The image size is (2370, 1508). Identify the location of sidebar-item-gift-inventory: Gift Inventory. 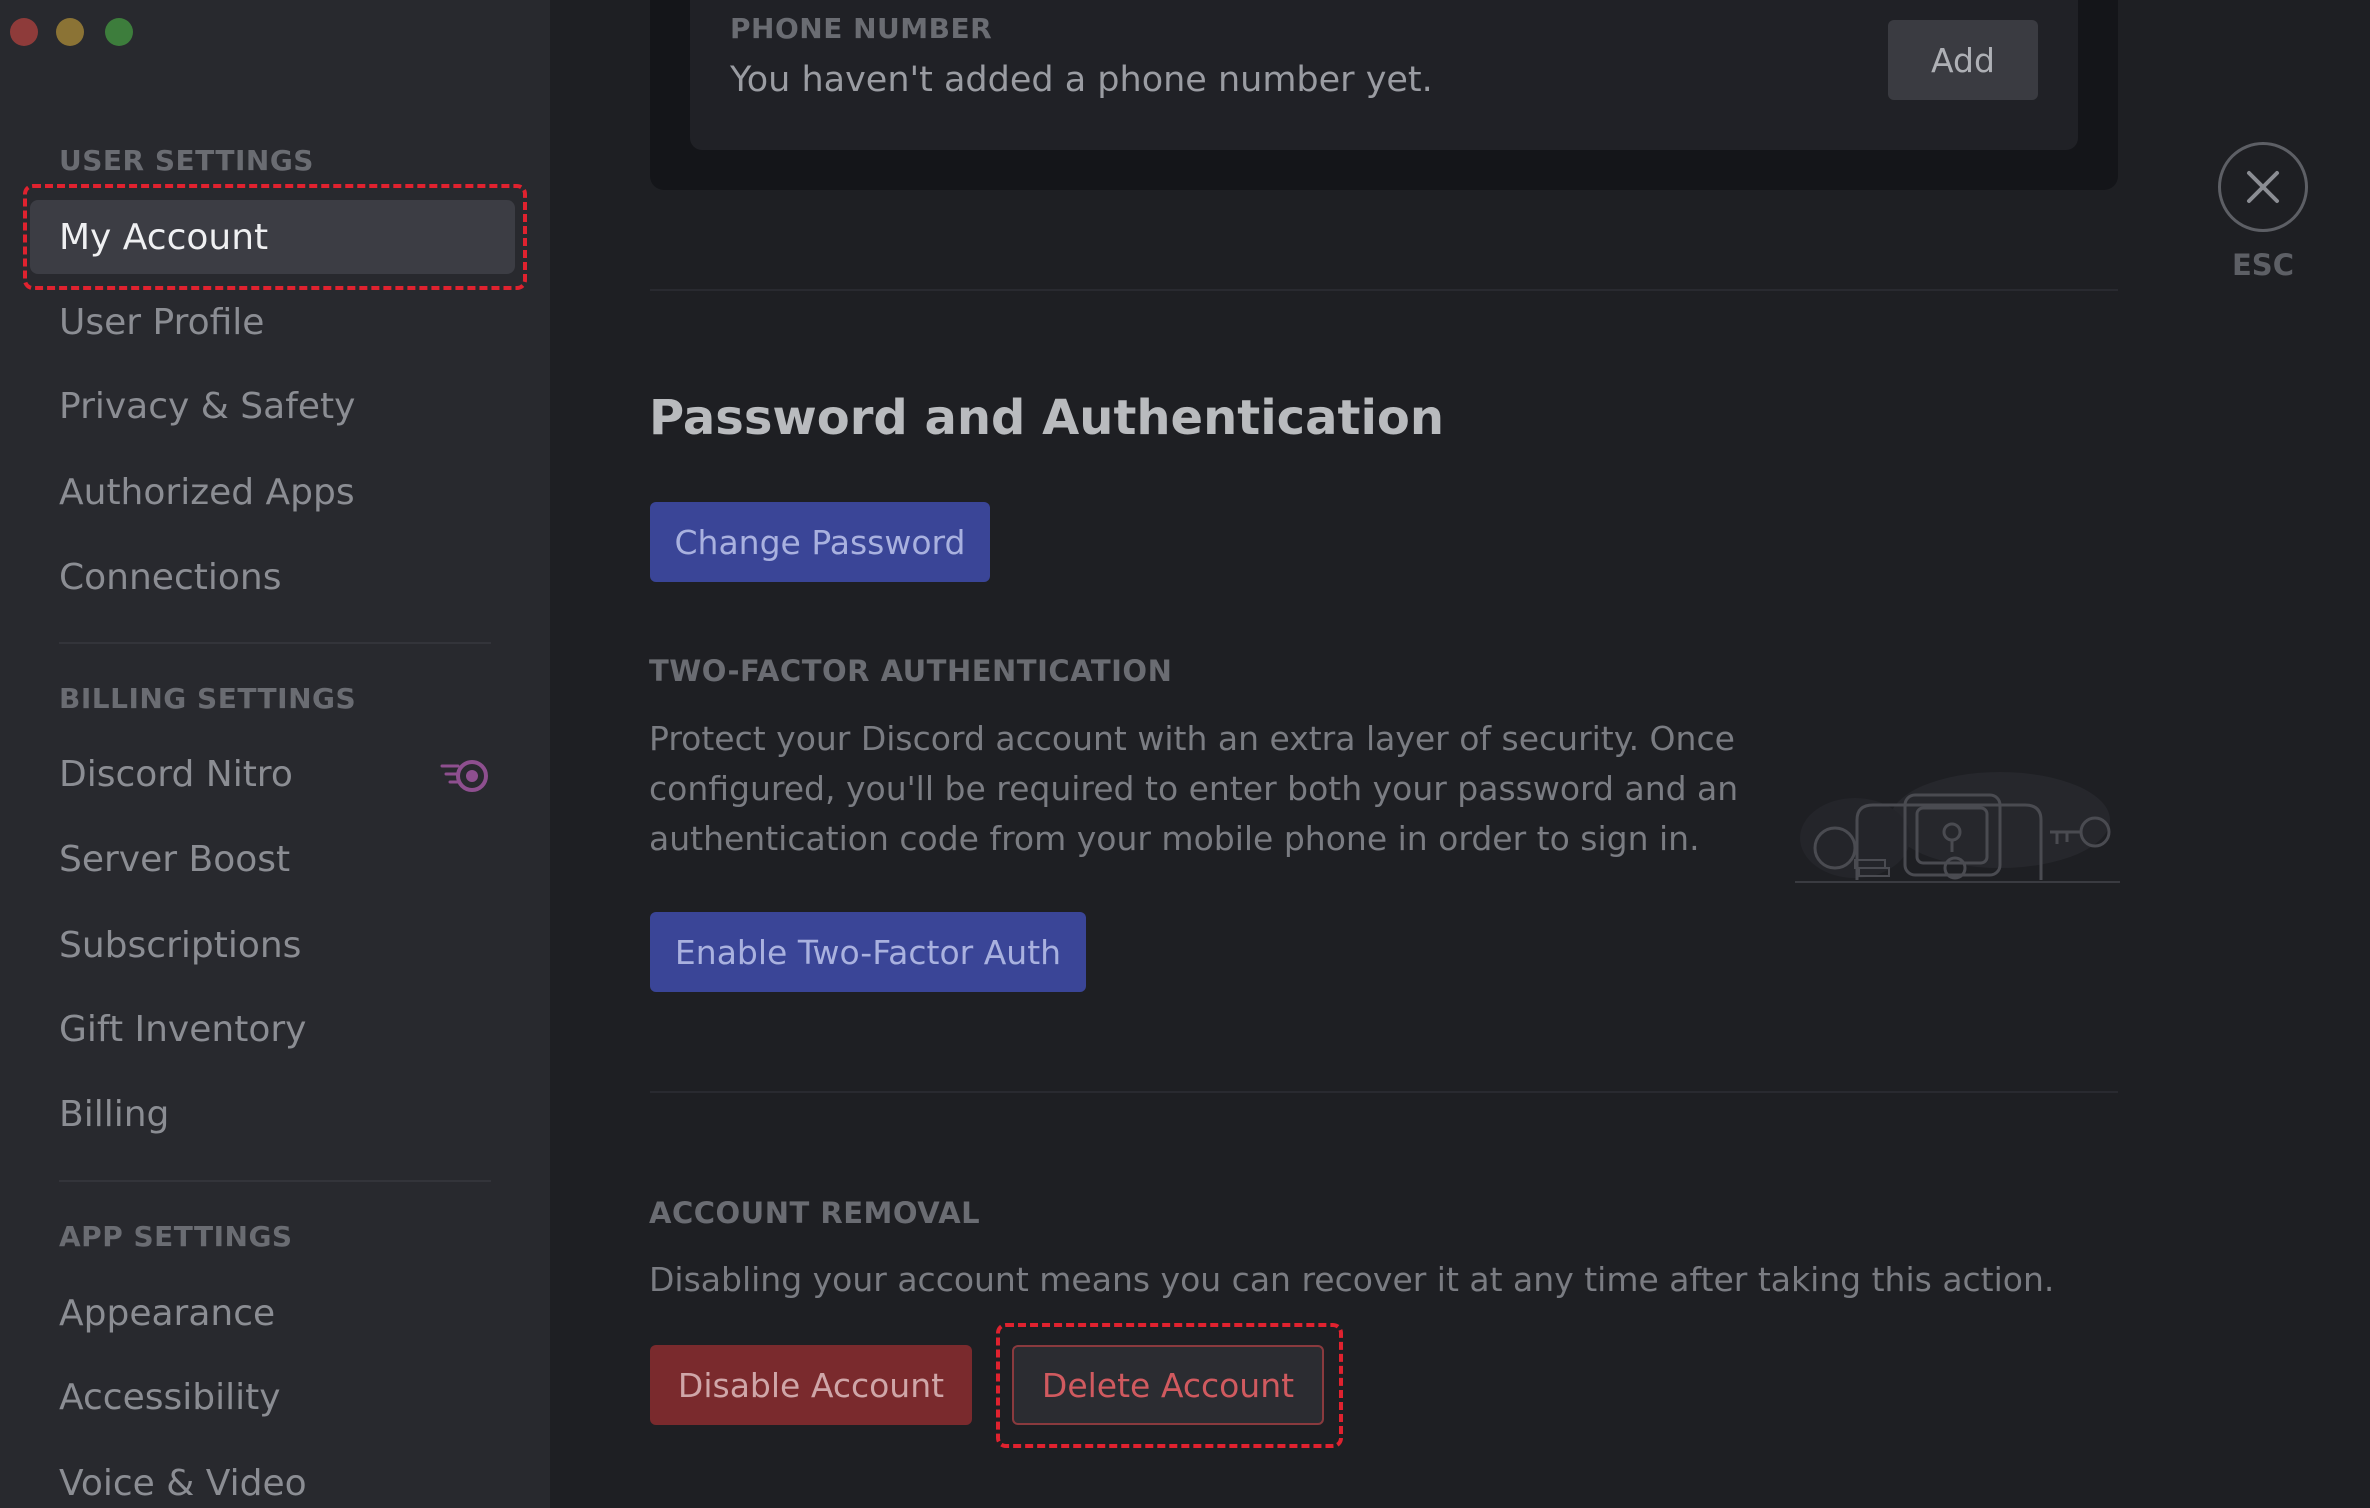
(272, 1029).